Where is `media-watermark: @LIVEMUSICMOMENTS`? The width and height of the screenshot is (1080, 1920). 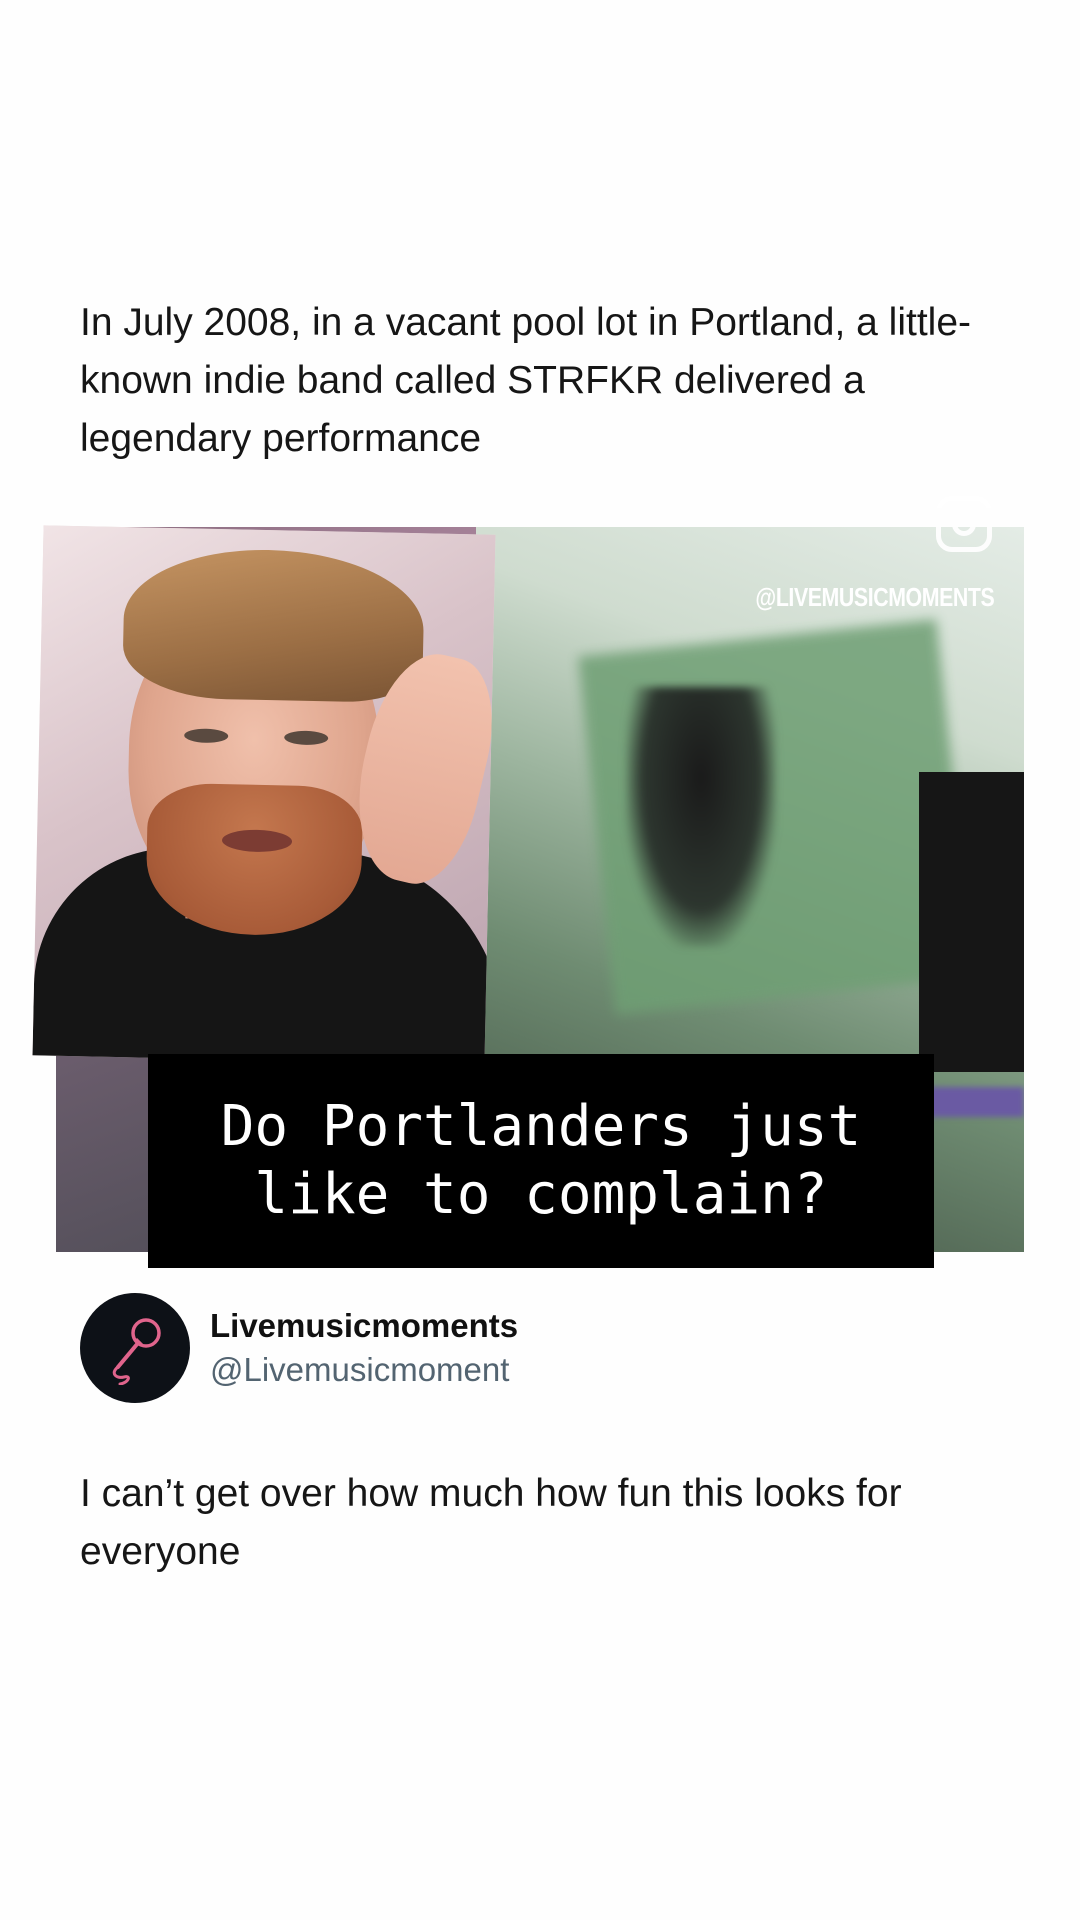
media-watermark: @LIVEMUSICMOMENTS is located at coordinates (874, 597).